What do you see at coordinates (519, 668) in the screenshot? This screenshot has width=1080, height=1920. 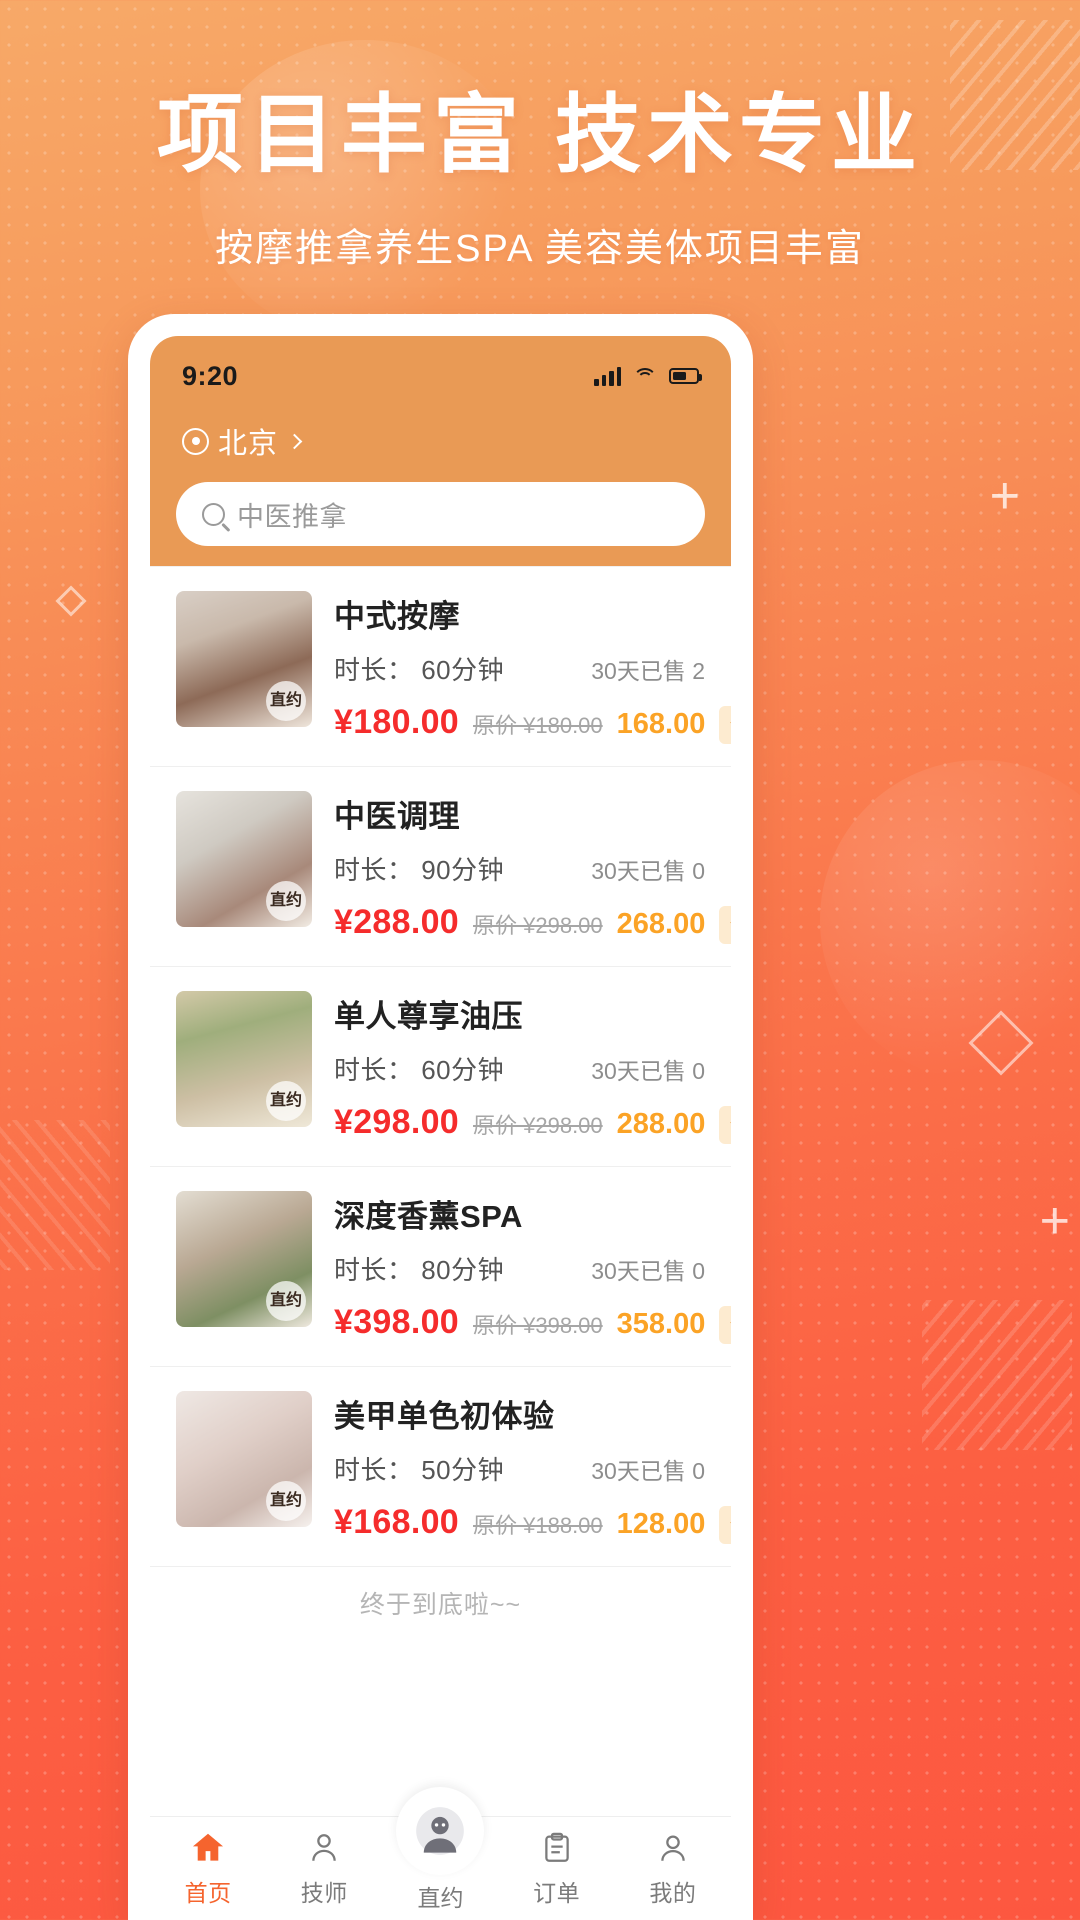 I see `product-meta-row: 时长： 60分钟 30天已售 2` at bounding box center [519, 668].